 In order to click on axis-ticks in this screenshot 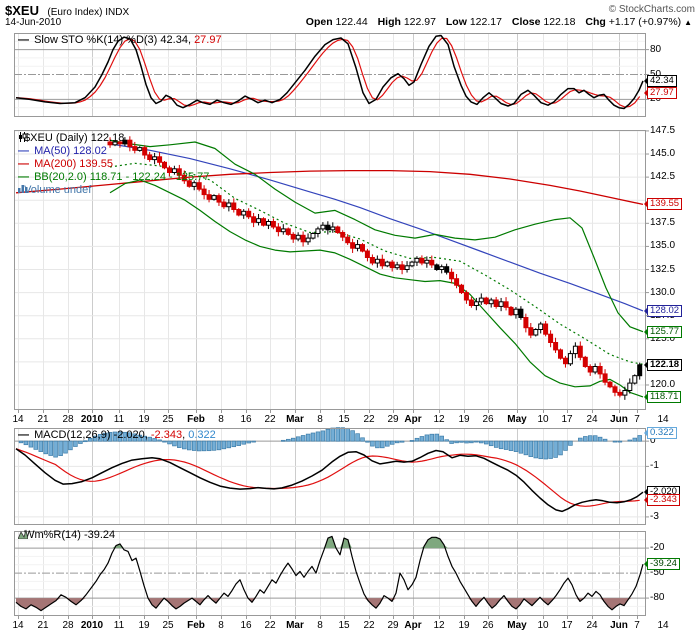, I will do `click(647, 324)`.